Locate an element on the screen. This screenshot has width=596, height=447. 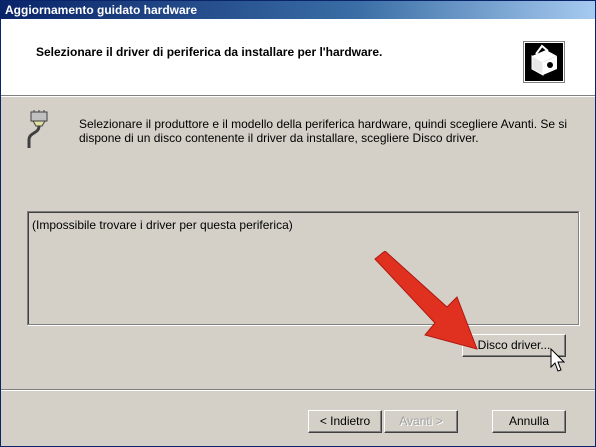
mouse-pointer-icon is located at coordinates (558, 360).